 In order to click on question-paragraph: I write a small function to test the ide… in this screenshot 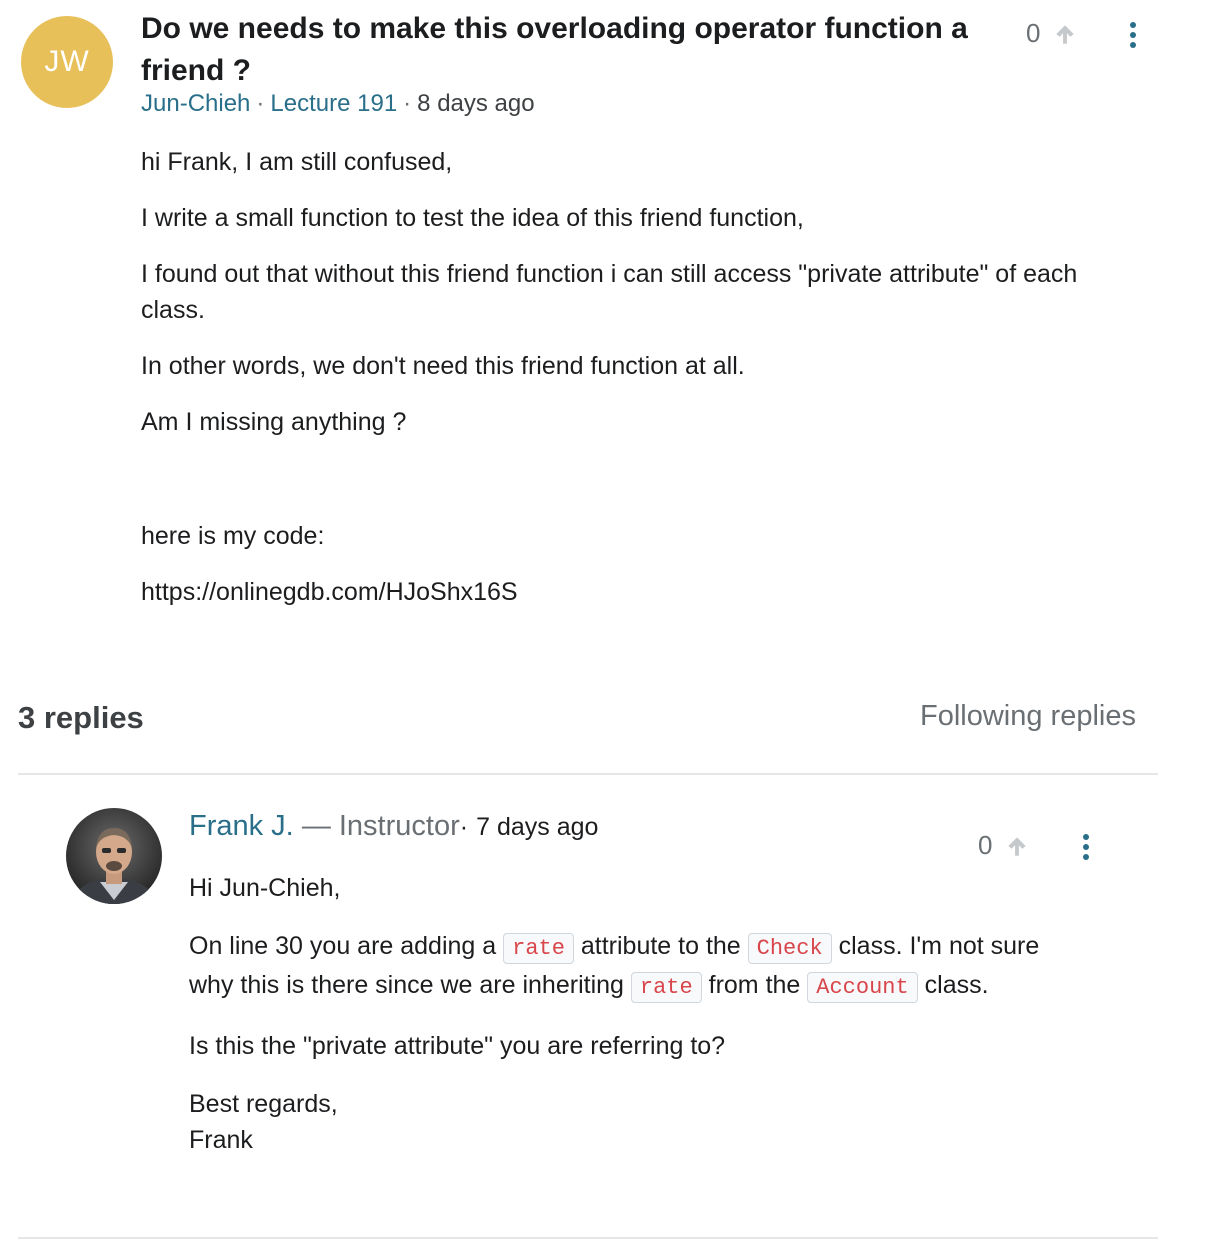, I will do `click(472, 218)`.